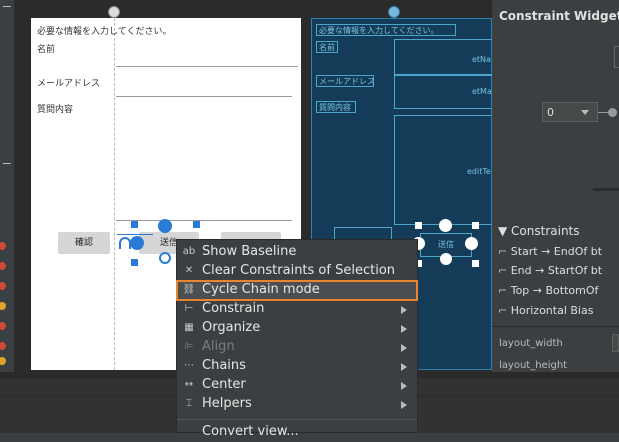  What do you see at coordinates (189, 270) in the screenshot?
I see `clear-constraints-icon: ✕` at bounding box center [189, 270].